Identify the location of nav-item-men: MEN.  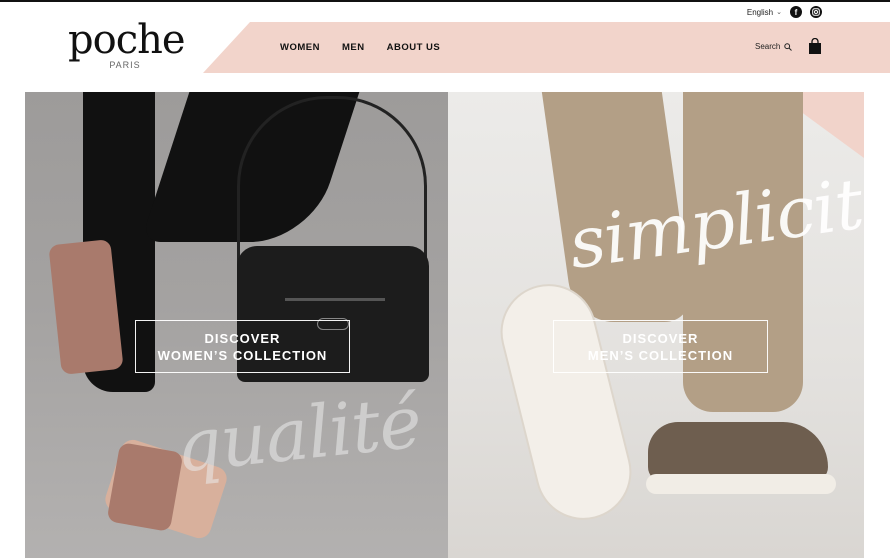
(353, 47).